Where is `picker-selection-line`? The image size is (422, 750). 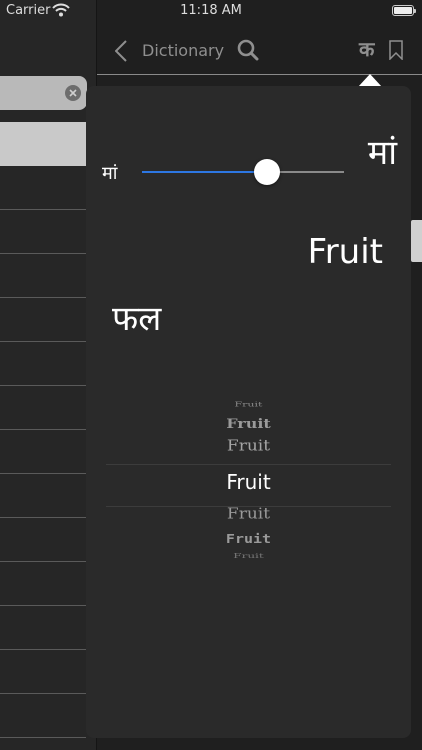 picker-selection-line is located at coordinates (248, 464).